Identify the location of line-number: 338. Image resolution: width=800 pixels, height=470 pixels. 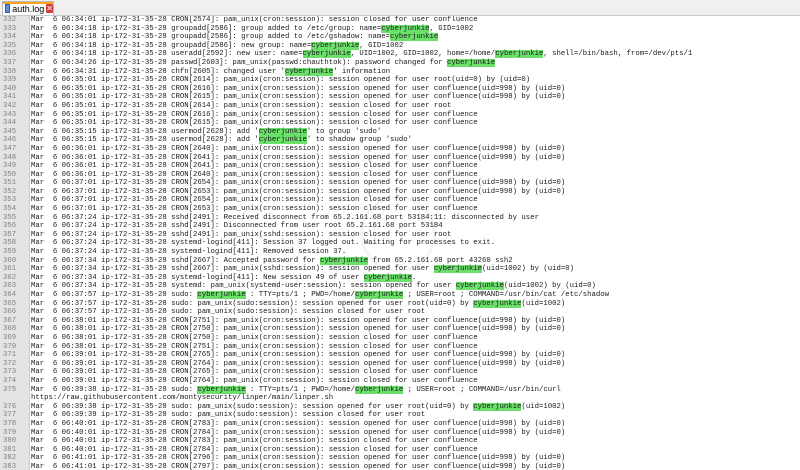
(10, 71).